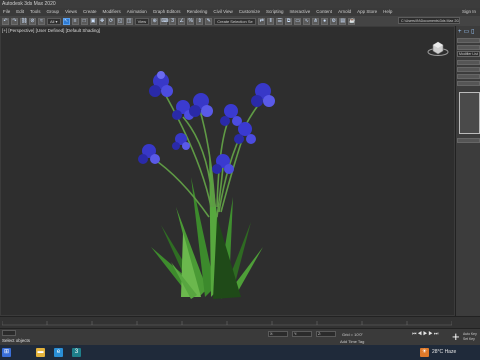 This screenshot has height=360, width=480. Describe the element at coordinates (438, 48) in the screenshot. I see `viewcube-icon` at that location.